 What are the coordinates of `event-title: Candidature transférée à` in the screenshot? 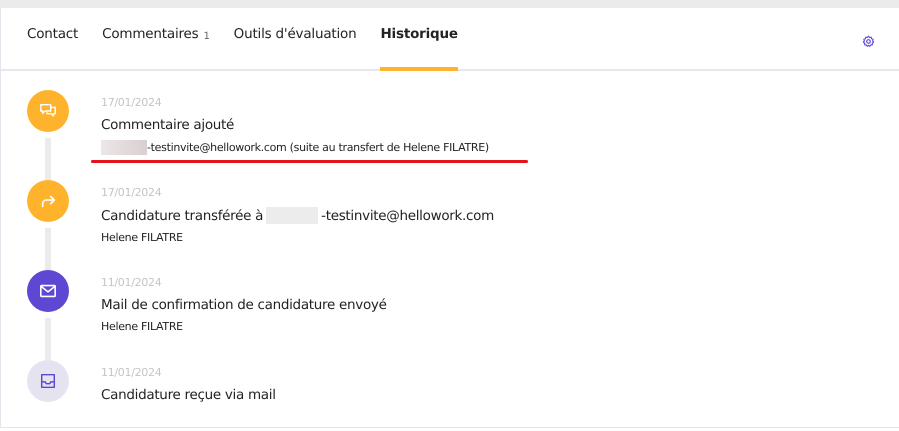 It's located at (182, 216).